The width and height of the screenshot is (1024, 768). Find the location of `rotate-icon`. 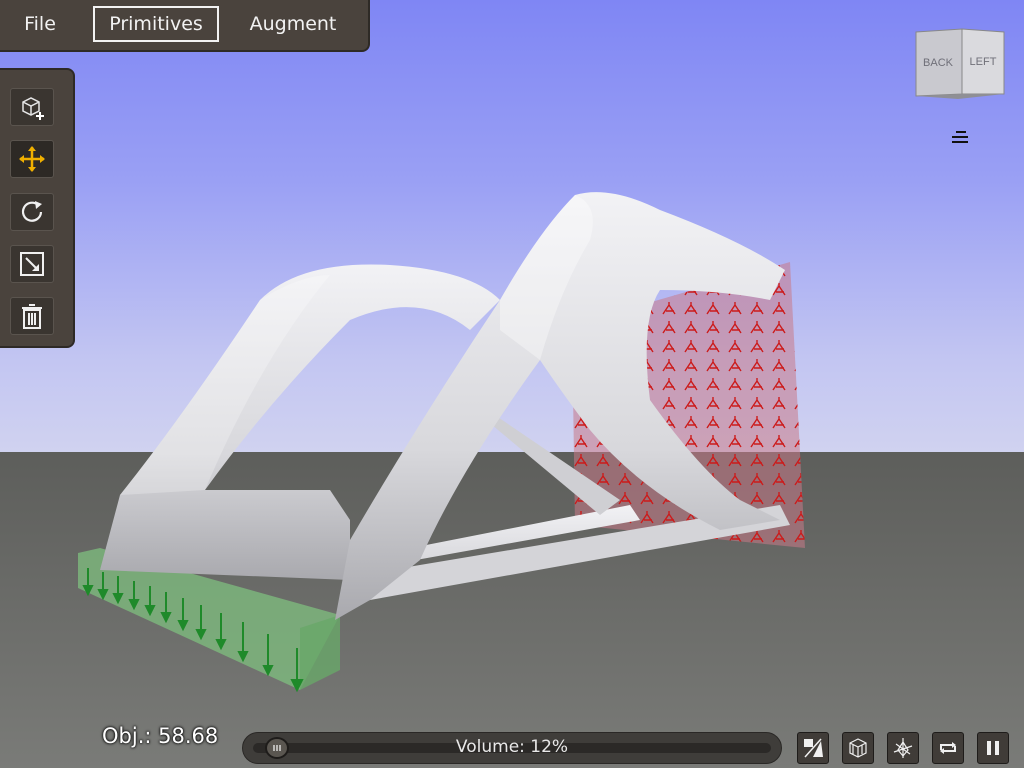

rotate-icon is located at coordinates (32, 211).